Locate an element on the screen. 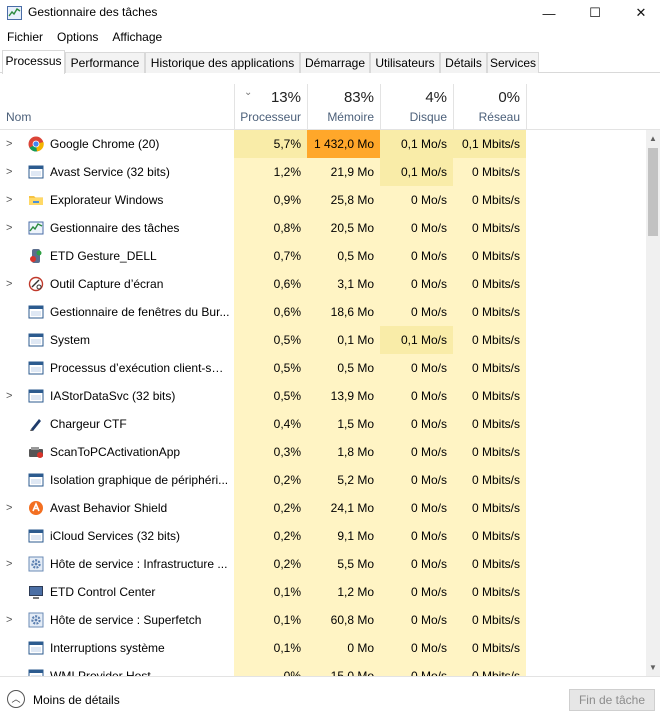 The height and width of the screenshot is (721, 660). process-name: Explorateur Windows is located at coordinates (107, 200).